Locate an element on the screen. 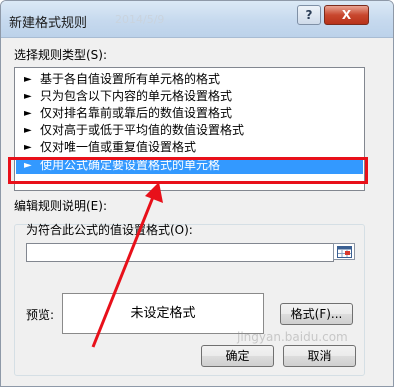 The height and width of the screenshot is (387, 394). rule-type-item-label: 只为包含以下内容的单元格设置格式 is located at coordinates (136, 96).